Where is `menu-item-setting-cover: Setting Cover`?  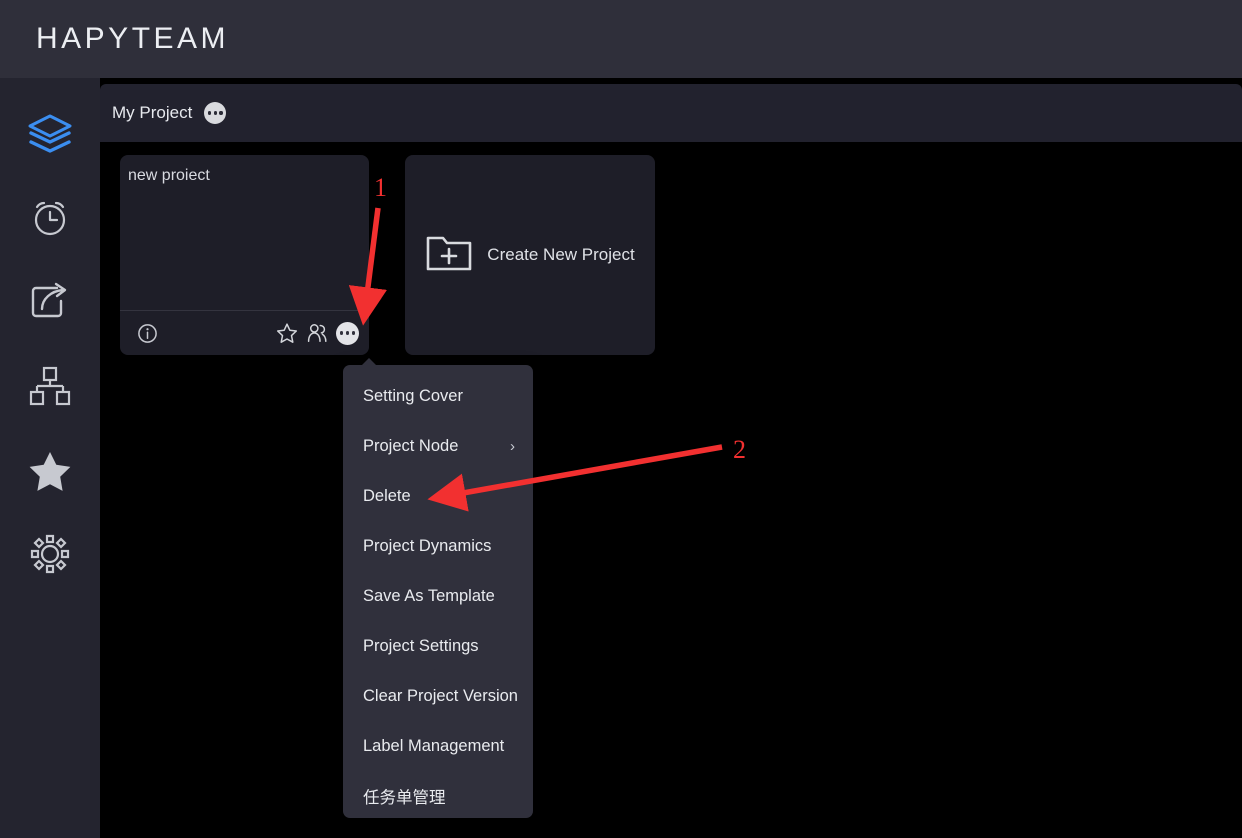
menu-item-setting-cover: Setting Cover is located at coordinates (438, 396).